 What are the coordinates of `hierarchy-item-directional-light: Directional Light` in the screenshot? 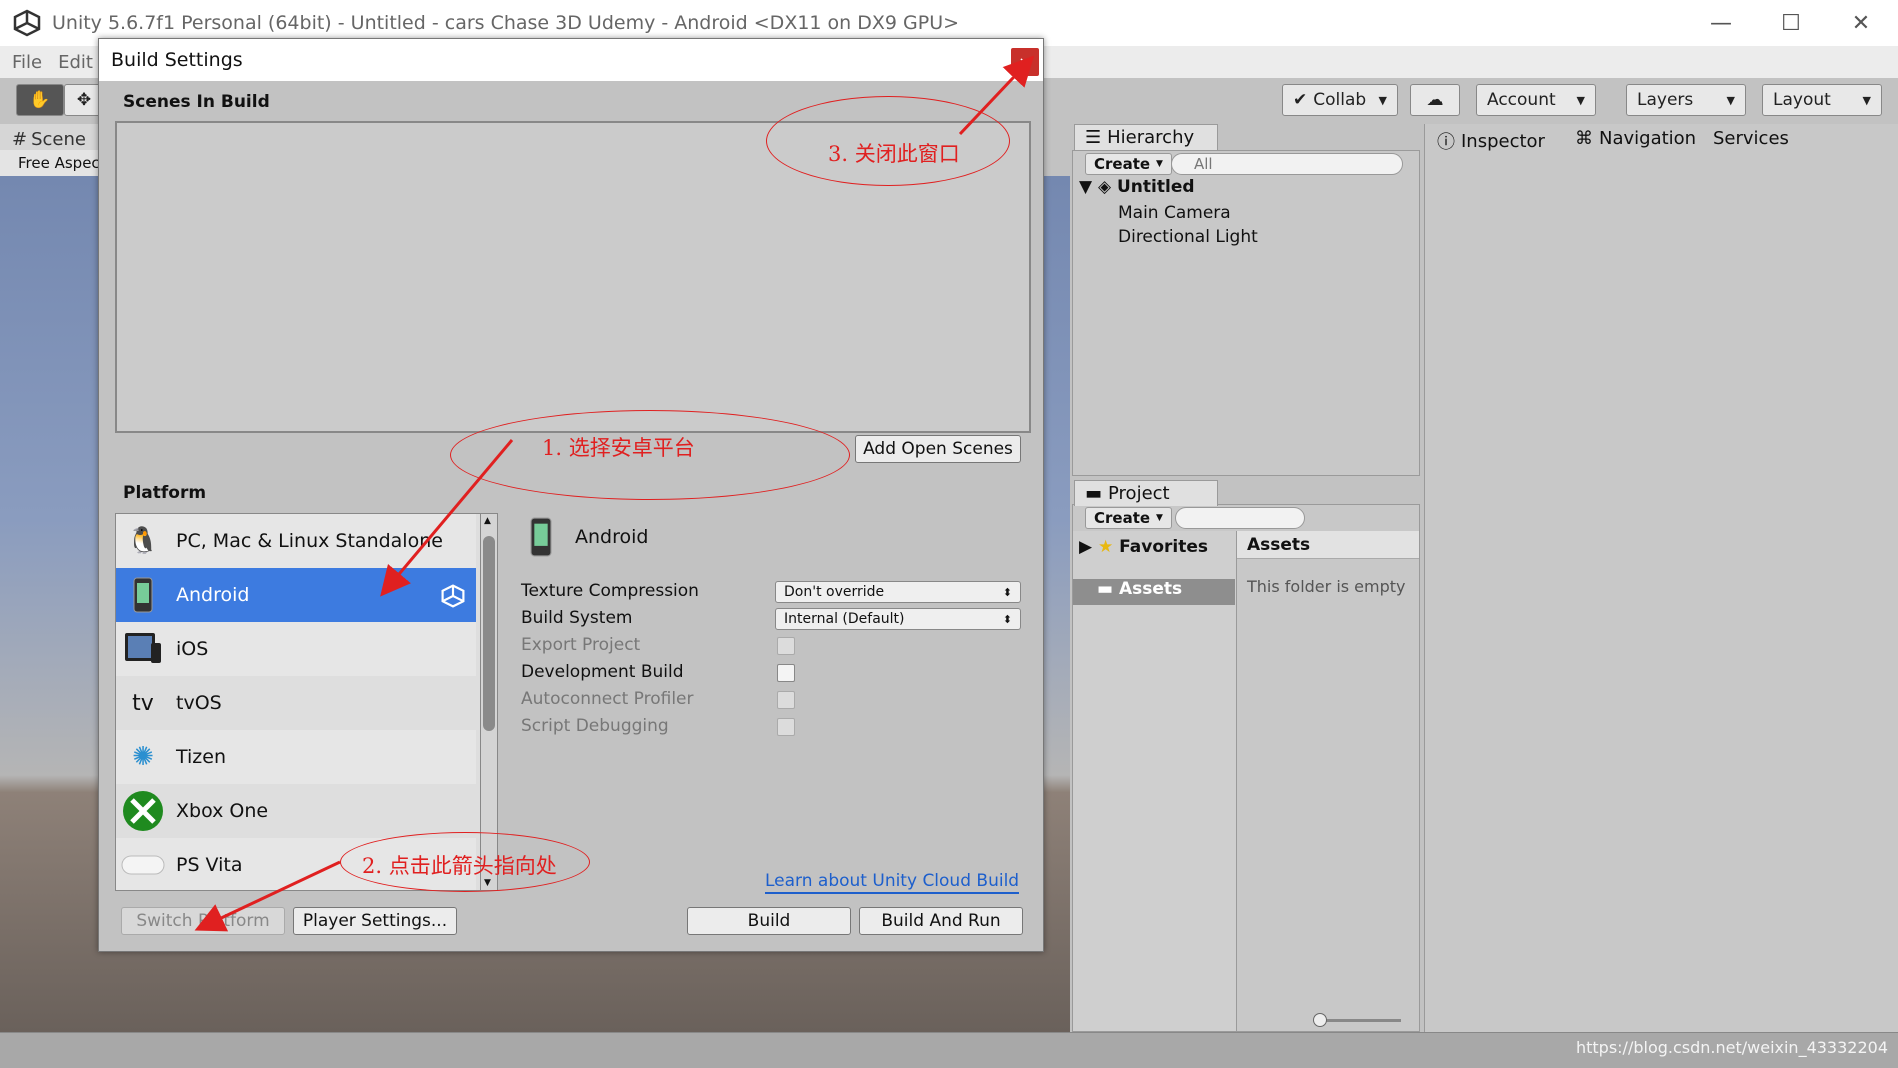 It's located at (1188, 237).